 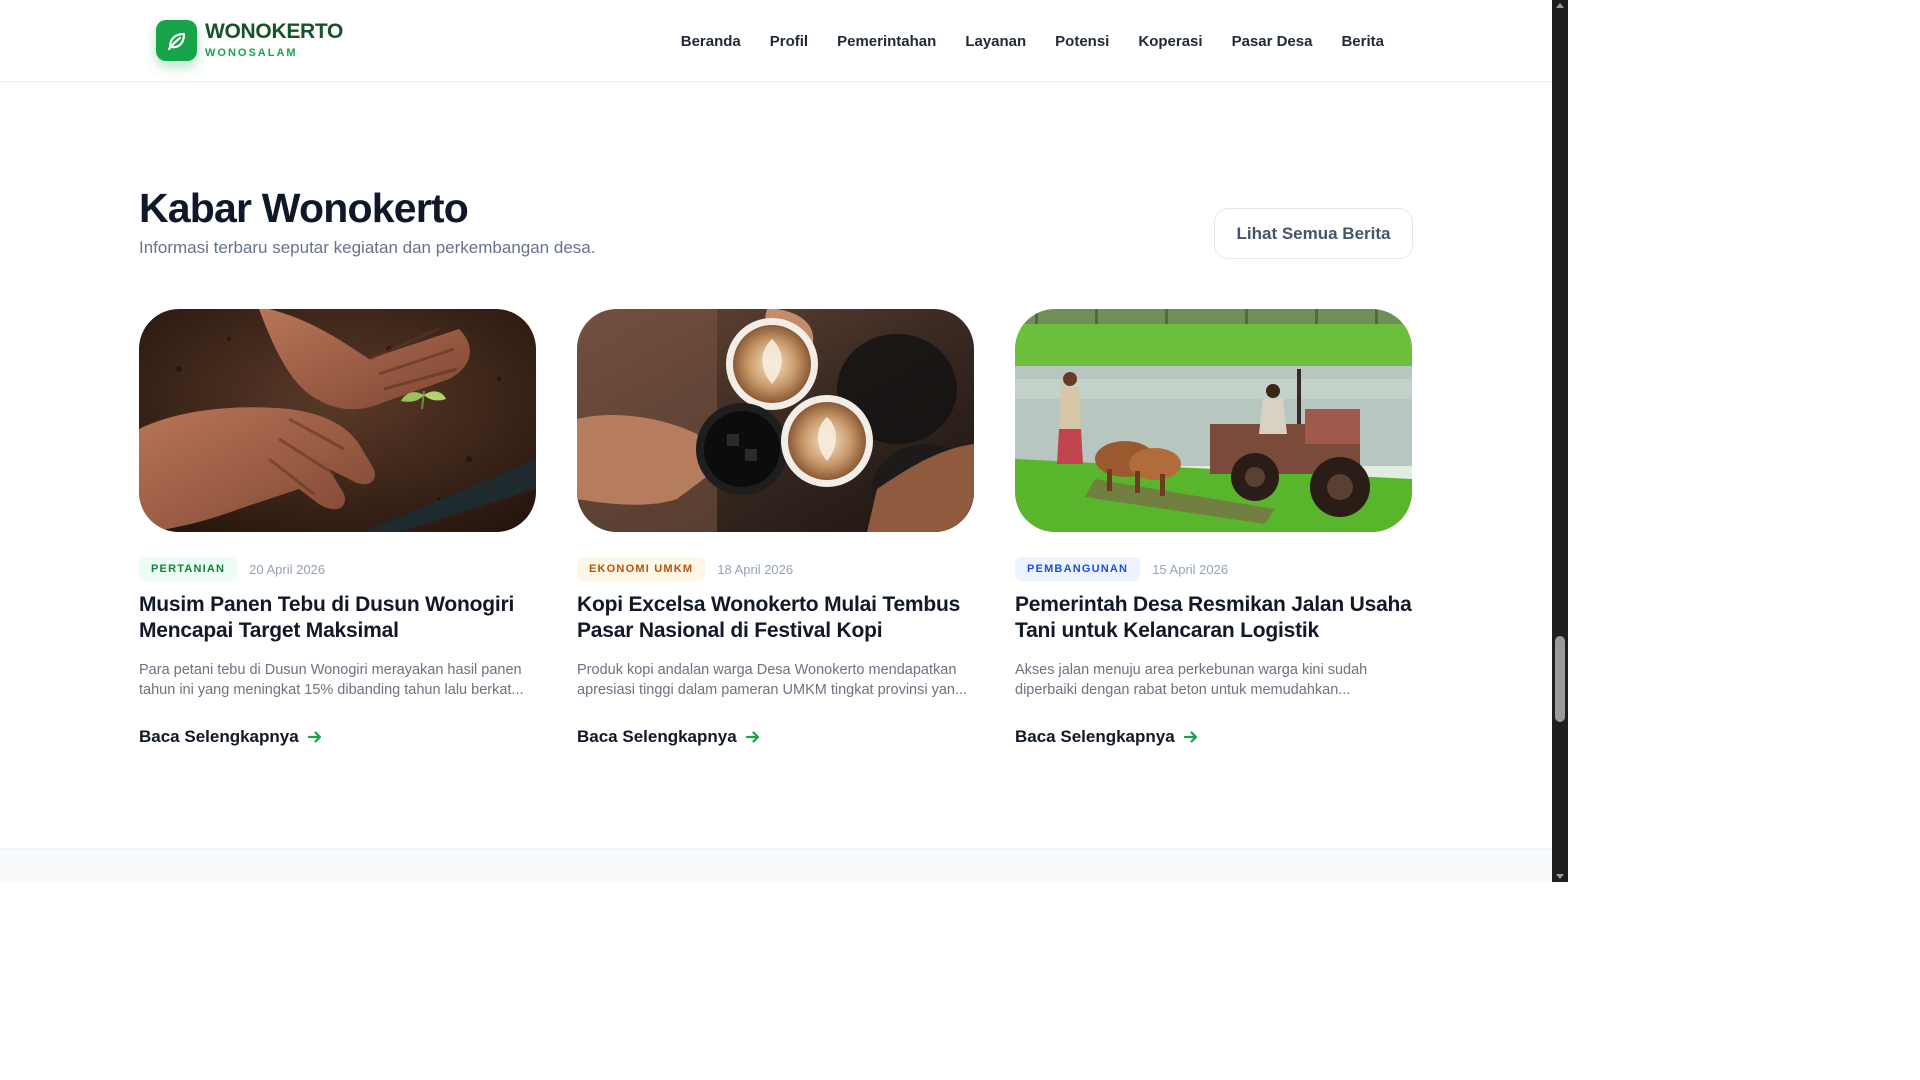 I want to click on next-section-band, so click(x=776, y=865).